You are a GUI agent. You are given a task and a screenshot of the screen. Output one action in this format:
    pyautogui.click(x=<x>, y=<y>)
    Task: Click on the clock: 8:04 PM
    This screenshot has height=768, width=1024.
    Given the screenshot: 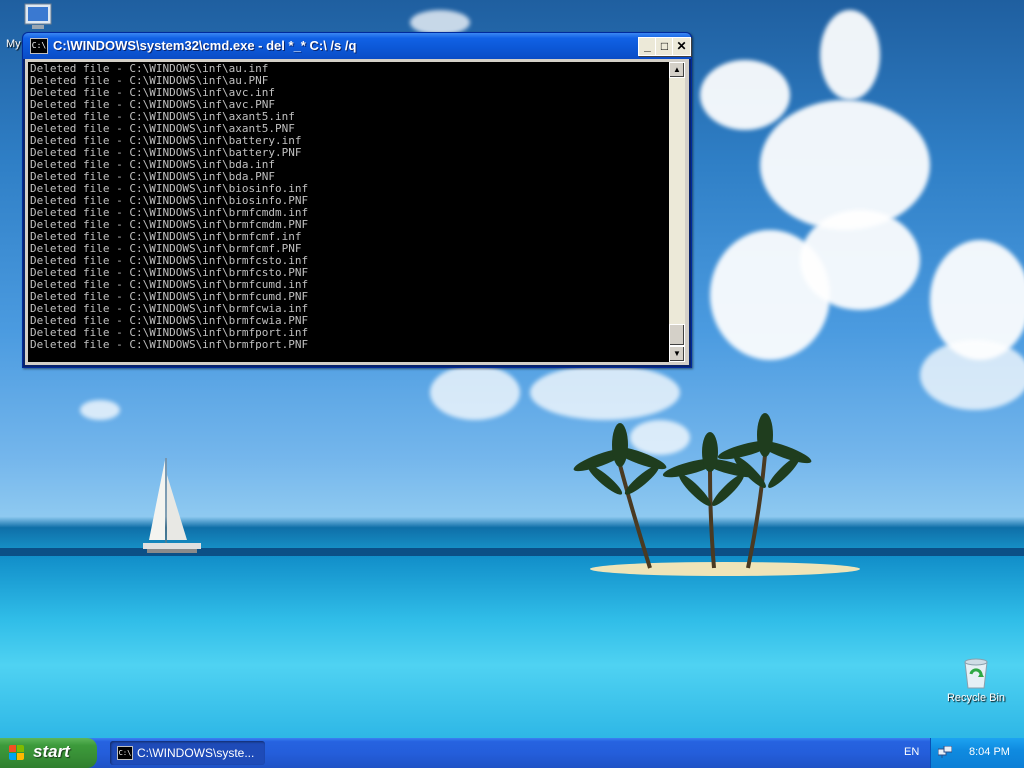 What is the action you would take?
    pyautogui.click(x=989, y=752)
    